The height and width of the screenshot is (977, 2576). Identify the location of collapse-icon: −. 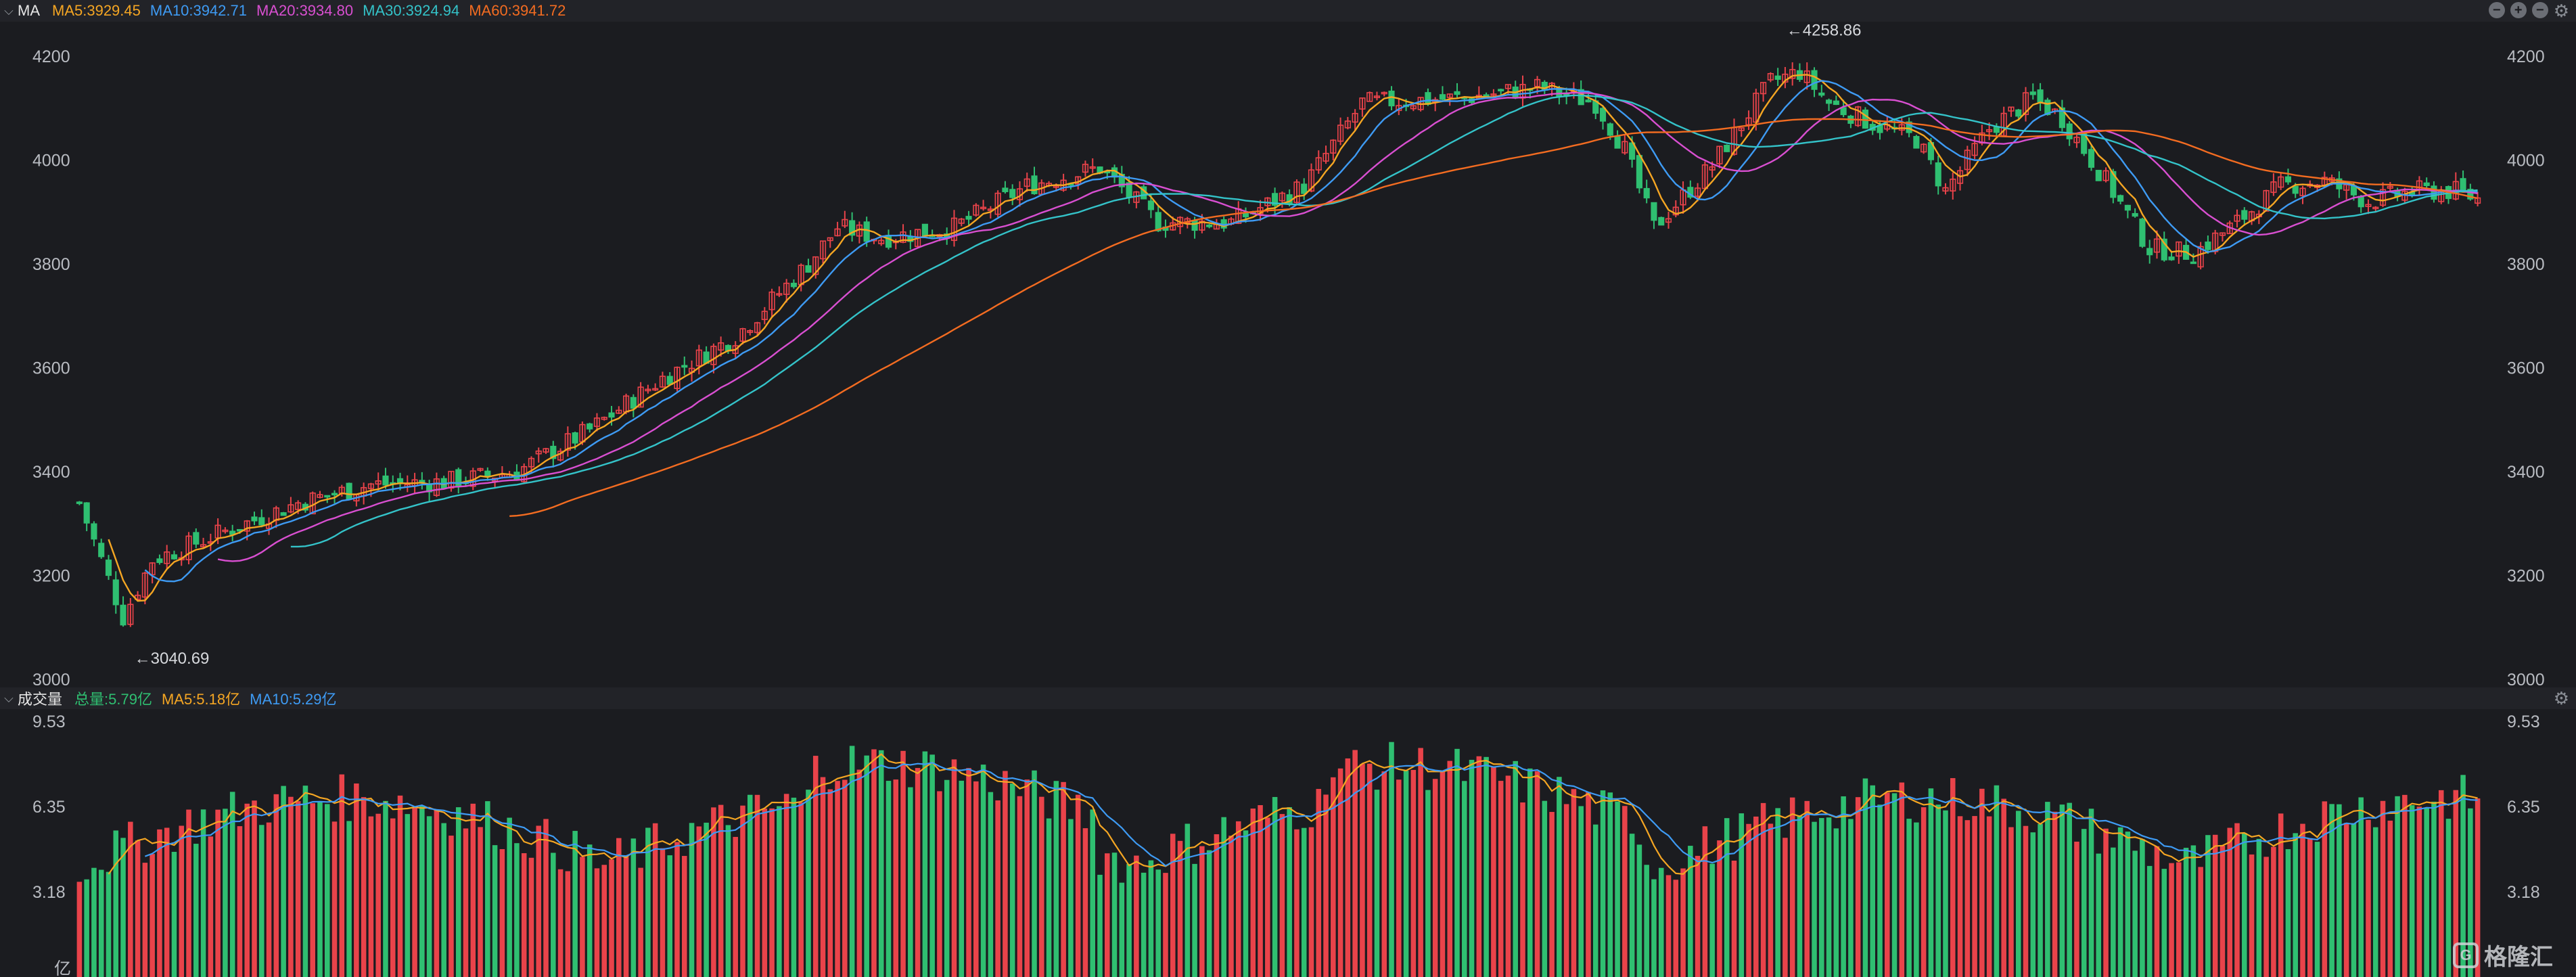
(2496, 10).